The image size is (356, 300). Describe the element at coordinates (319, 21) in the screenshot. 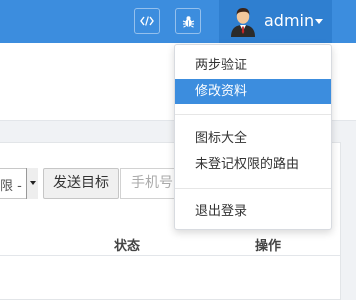

I see `chevron-down-icon` at that location.